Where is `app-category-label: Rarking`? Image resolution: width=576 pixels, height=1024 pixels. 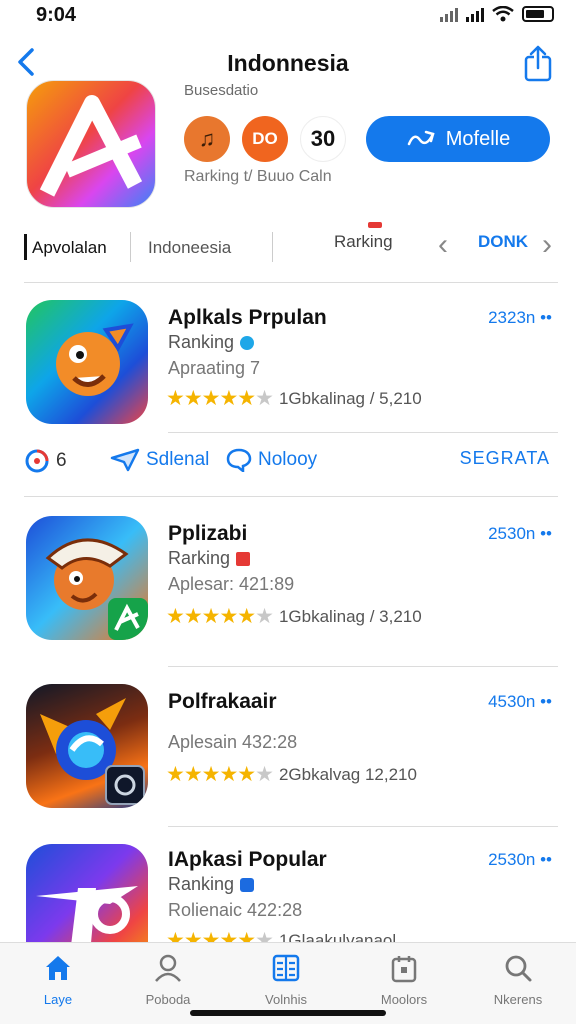 app-category-label: Rarking is located at coordinates (199, 558).